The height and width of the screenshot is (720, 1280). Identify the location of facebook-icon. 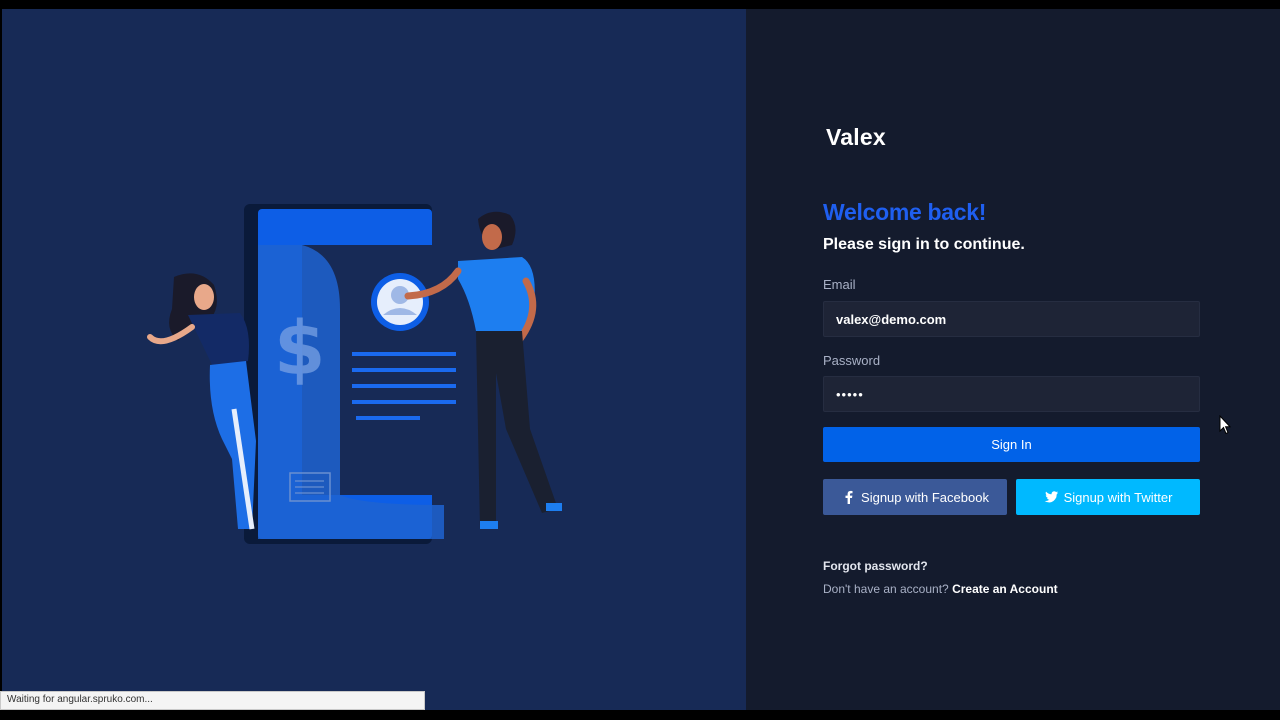
(848, 497).